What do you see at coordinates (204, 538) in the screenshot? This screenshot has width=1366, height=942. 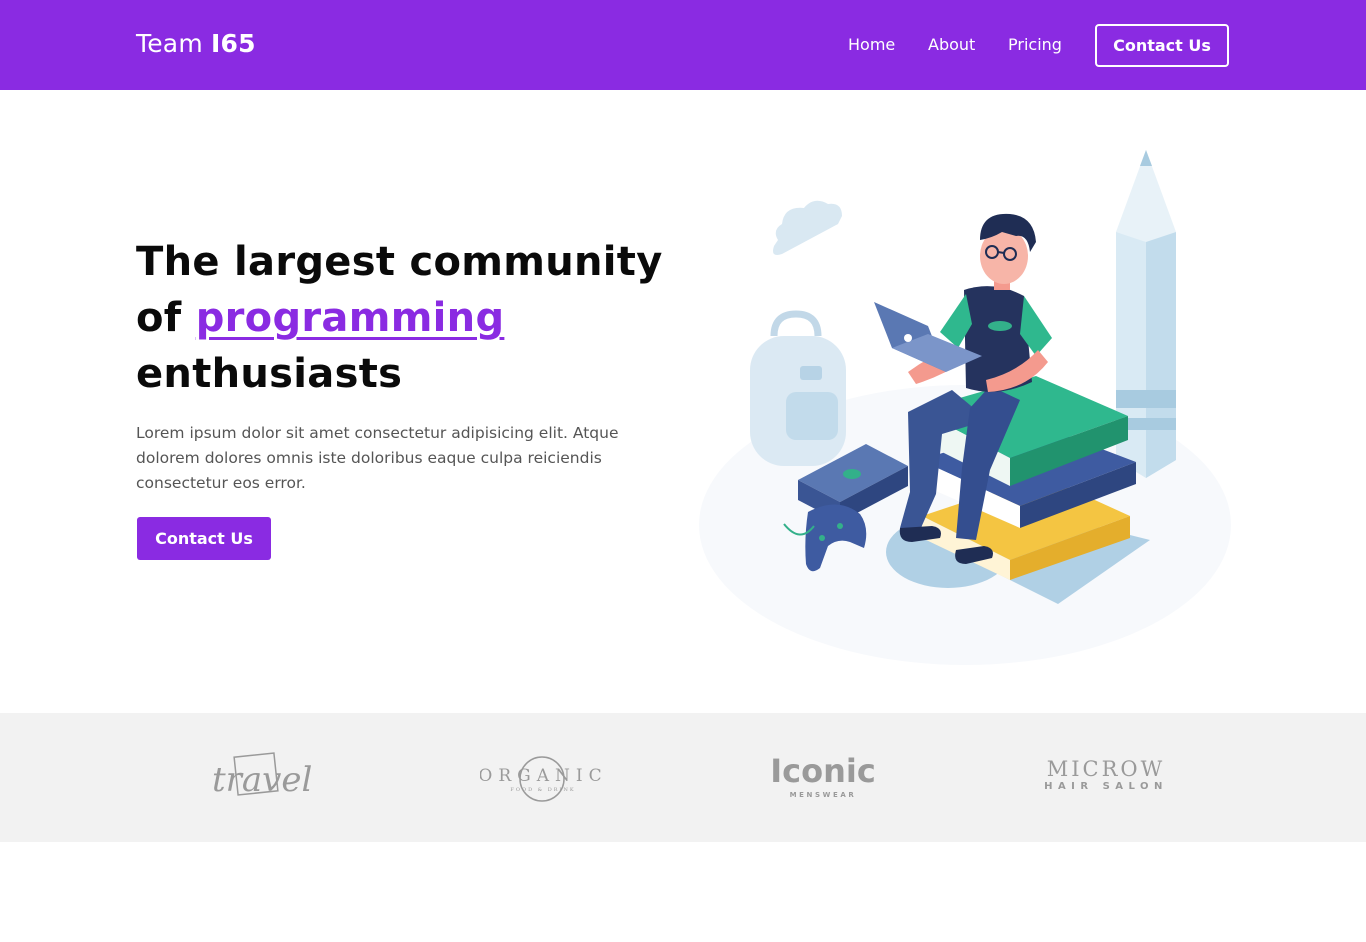 I see `hero-contact-button: Contact Us` at bounding box center [204, 538].